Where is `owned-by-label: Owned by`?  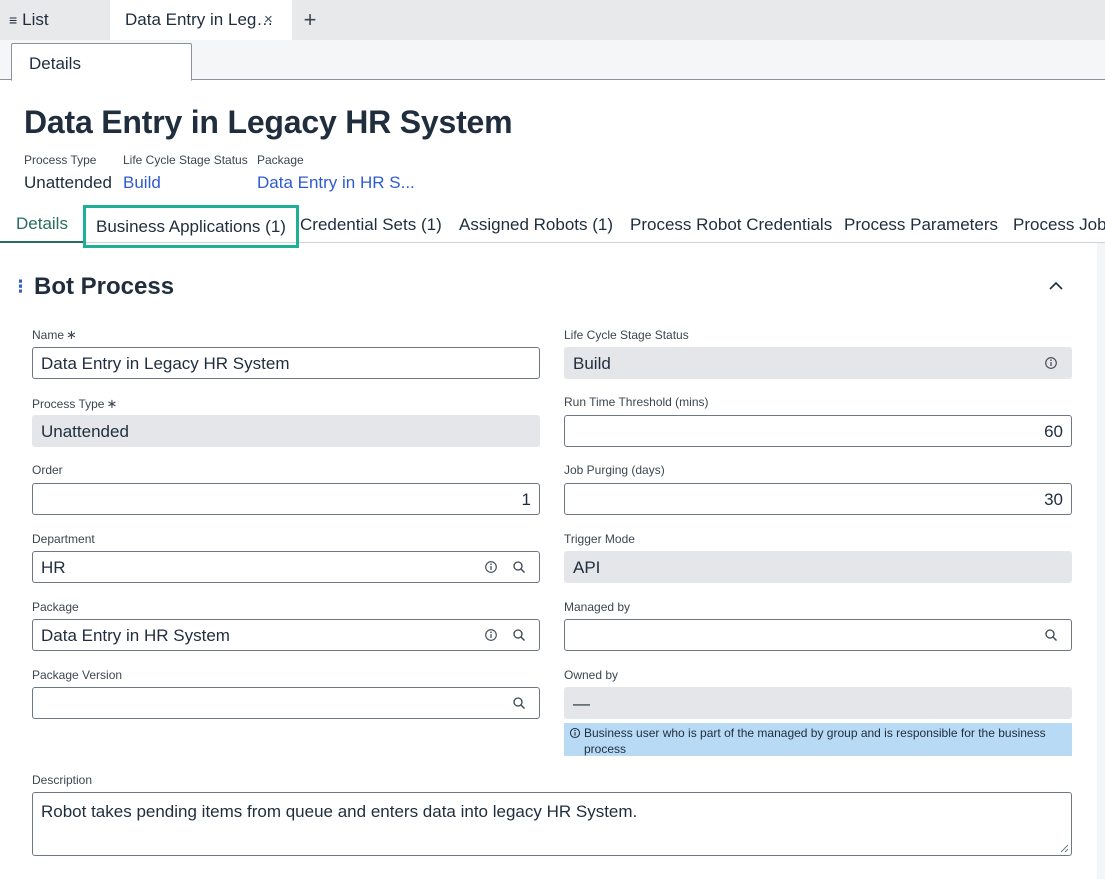
owned-by-label: Owned by is located at coordinates (591, 675).